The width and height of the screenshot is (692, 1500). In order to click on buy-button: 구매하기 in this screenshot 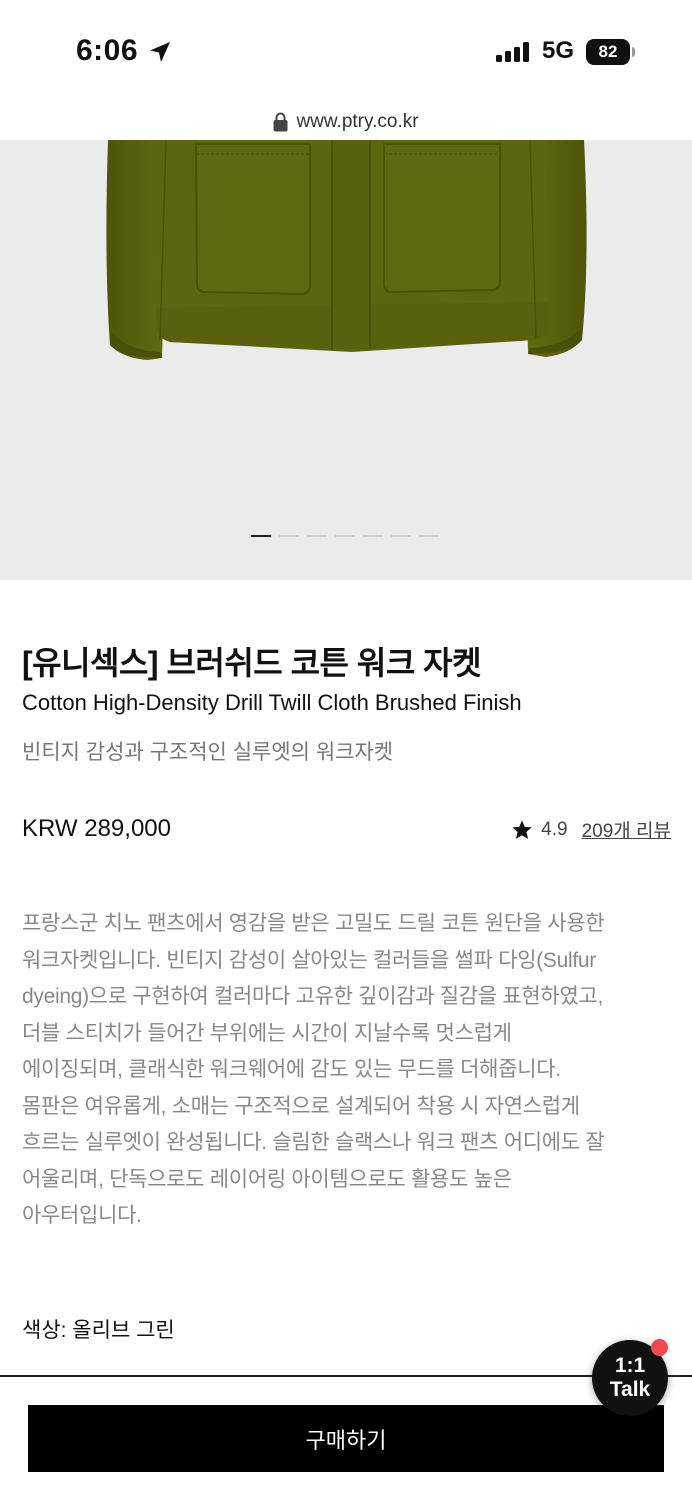, I will do `click(346, 1438)`.